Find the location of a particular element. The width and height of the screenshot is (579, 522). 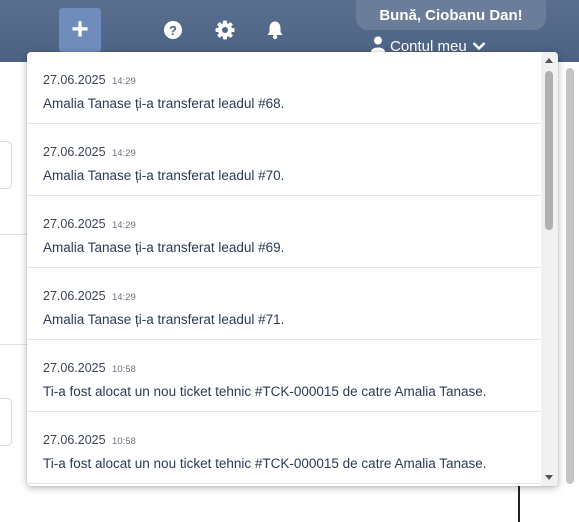

scroll-down-icon is located at coordinates (549, 477).